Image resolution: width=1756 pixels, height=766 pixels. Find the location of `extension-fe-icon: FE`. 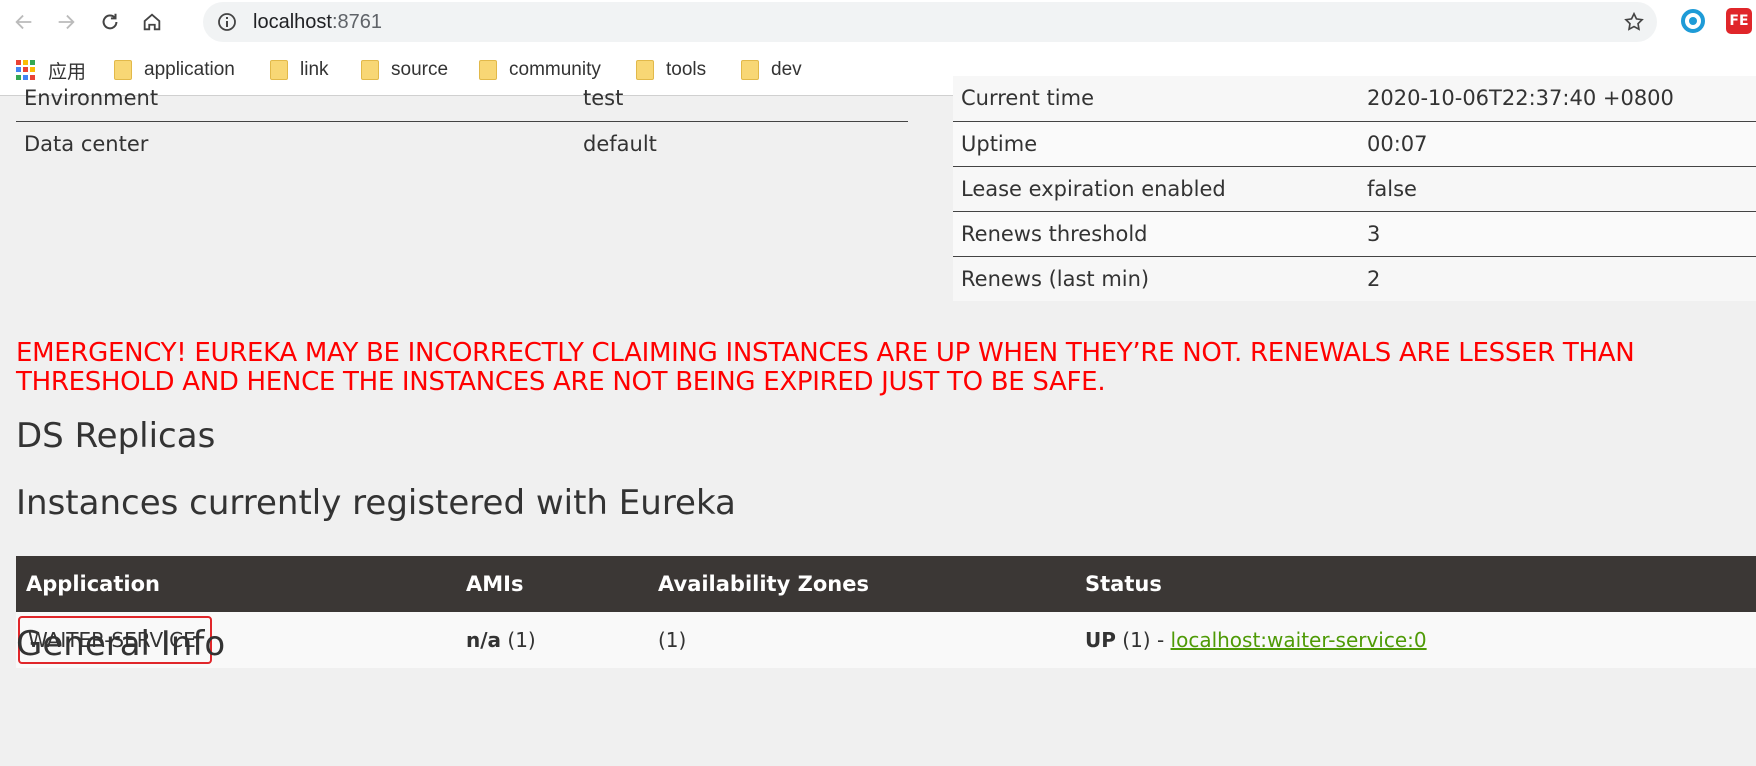

extension-fe-icon: FE is located at coordinates (1739, 21).